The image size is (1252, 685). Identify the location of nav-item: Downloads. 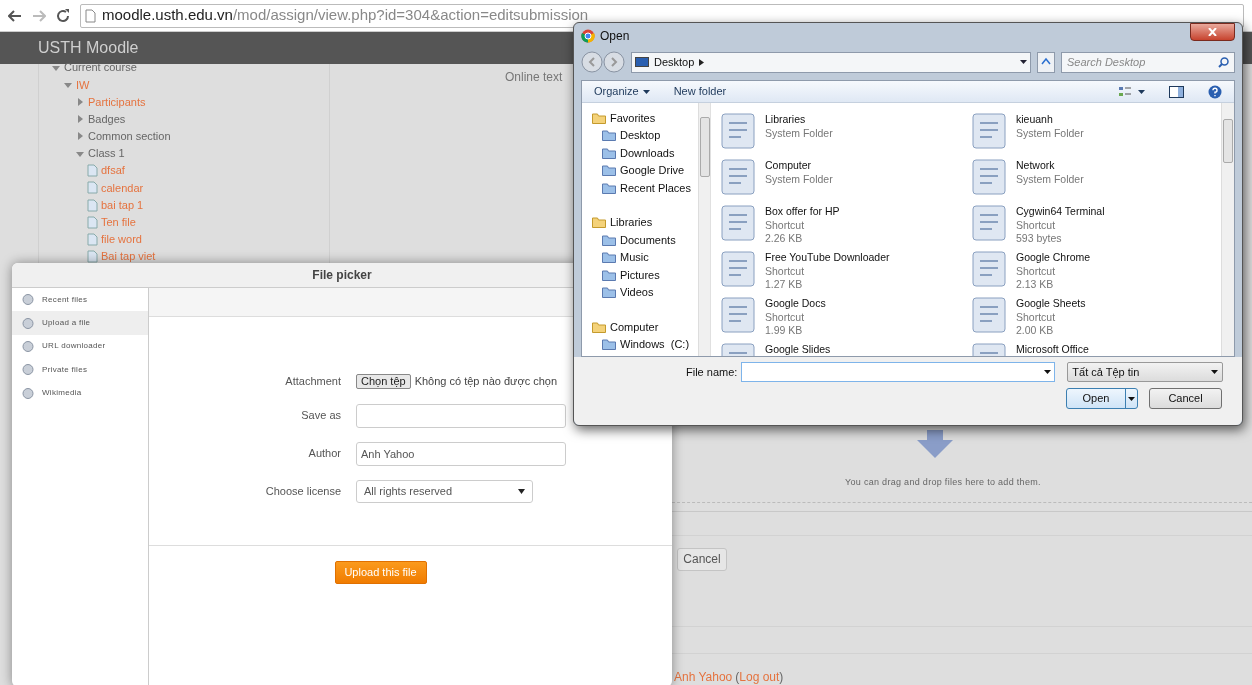
(647, 152).